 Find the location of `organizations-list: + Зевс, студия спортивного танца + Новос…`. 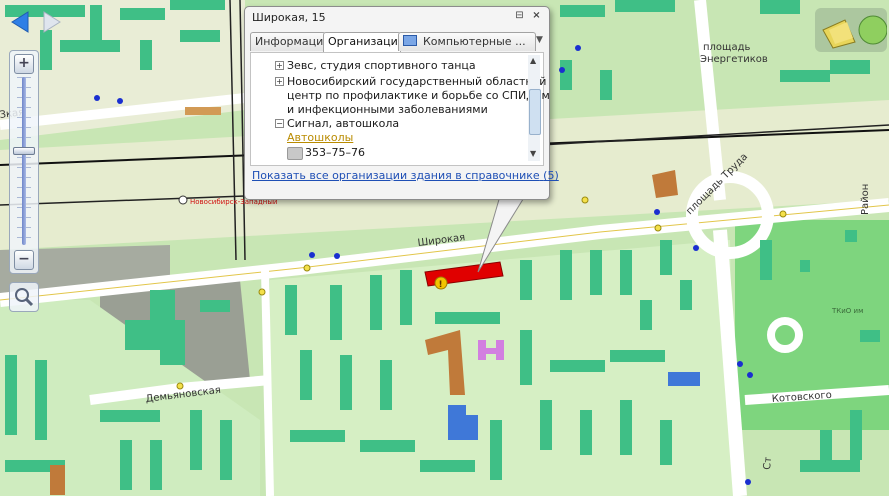

organizations-list: + Зевс, студия спортивного танца + Новос… is located at coordinates (400, 109).